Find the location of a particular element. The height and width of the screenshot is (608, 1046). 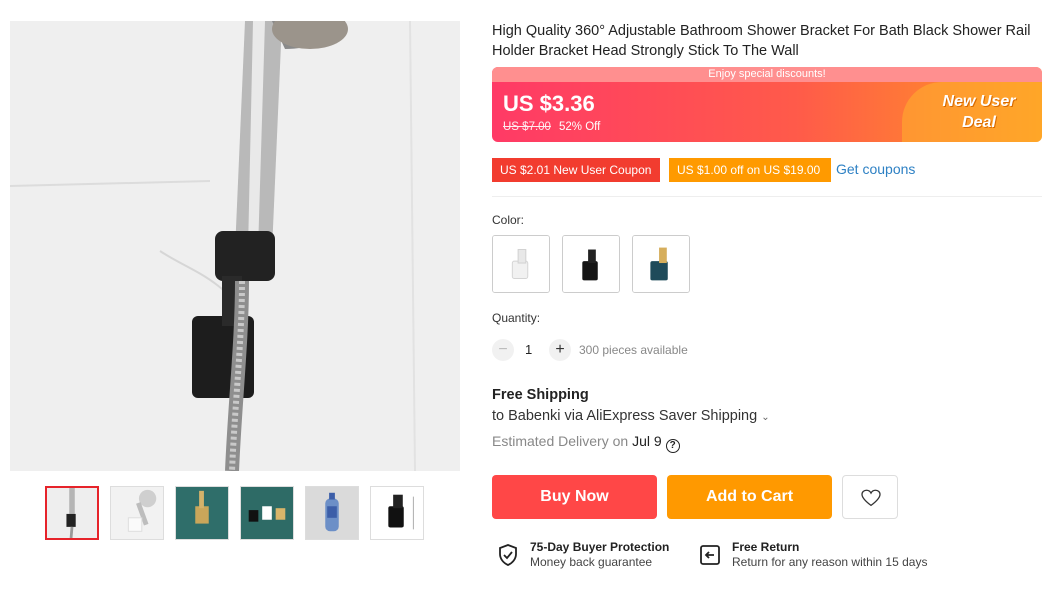

heart-icon is located at coordinates (871, 498).